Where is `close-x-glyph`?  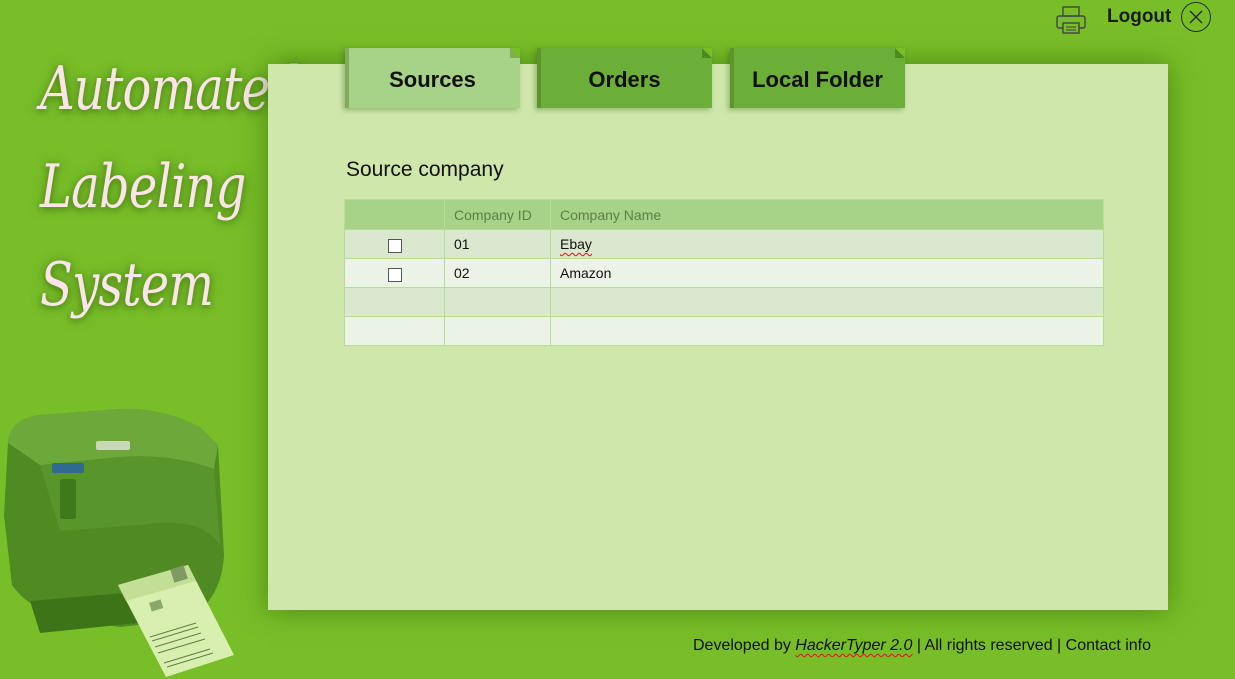
close-x-glyph is located at coordinates (1196, 17).